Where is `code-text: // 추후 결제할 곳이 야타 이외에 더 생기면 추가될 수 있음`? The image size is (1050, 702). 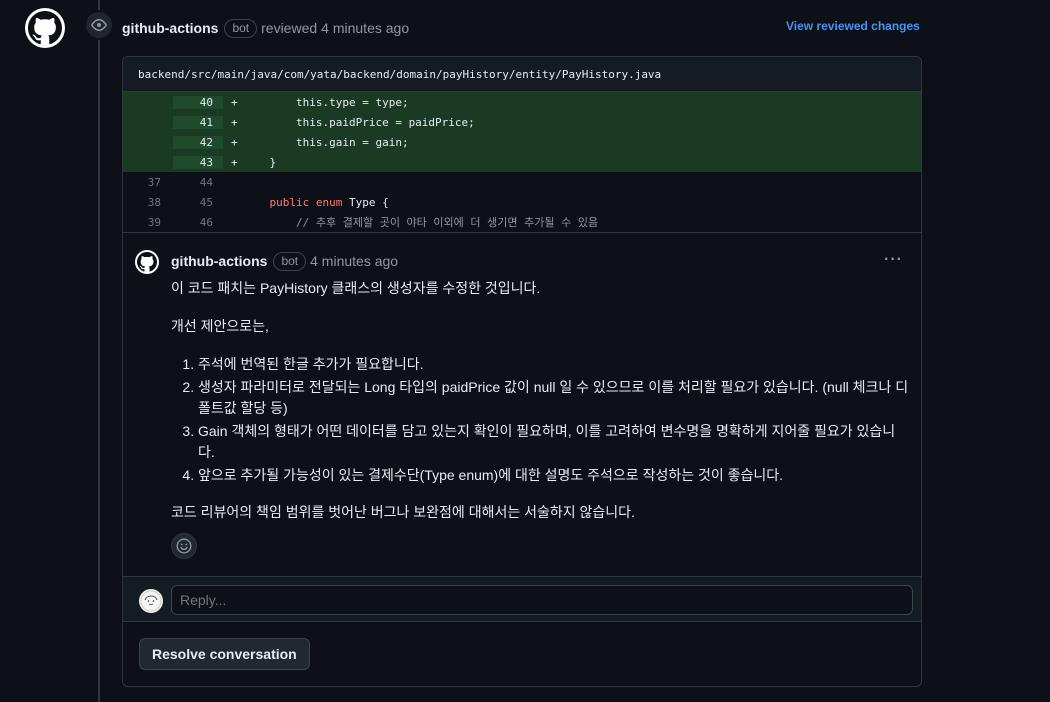
code-text: // 추후 결제할 곳이 야타 이외에 더 생기면 추가될 수 있음 is located at coordinates (420, 222).